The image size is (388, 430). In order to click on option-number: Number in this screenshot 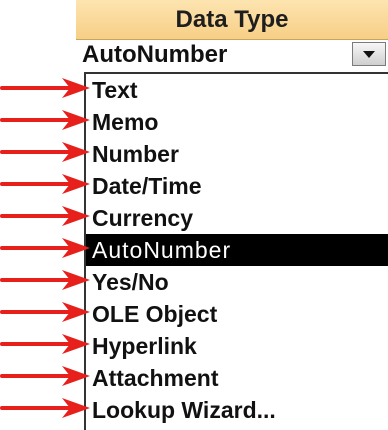, I will do `click(237, 154)`.